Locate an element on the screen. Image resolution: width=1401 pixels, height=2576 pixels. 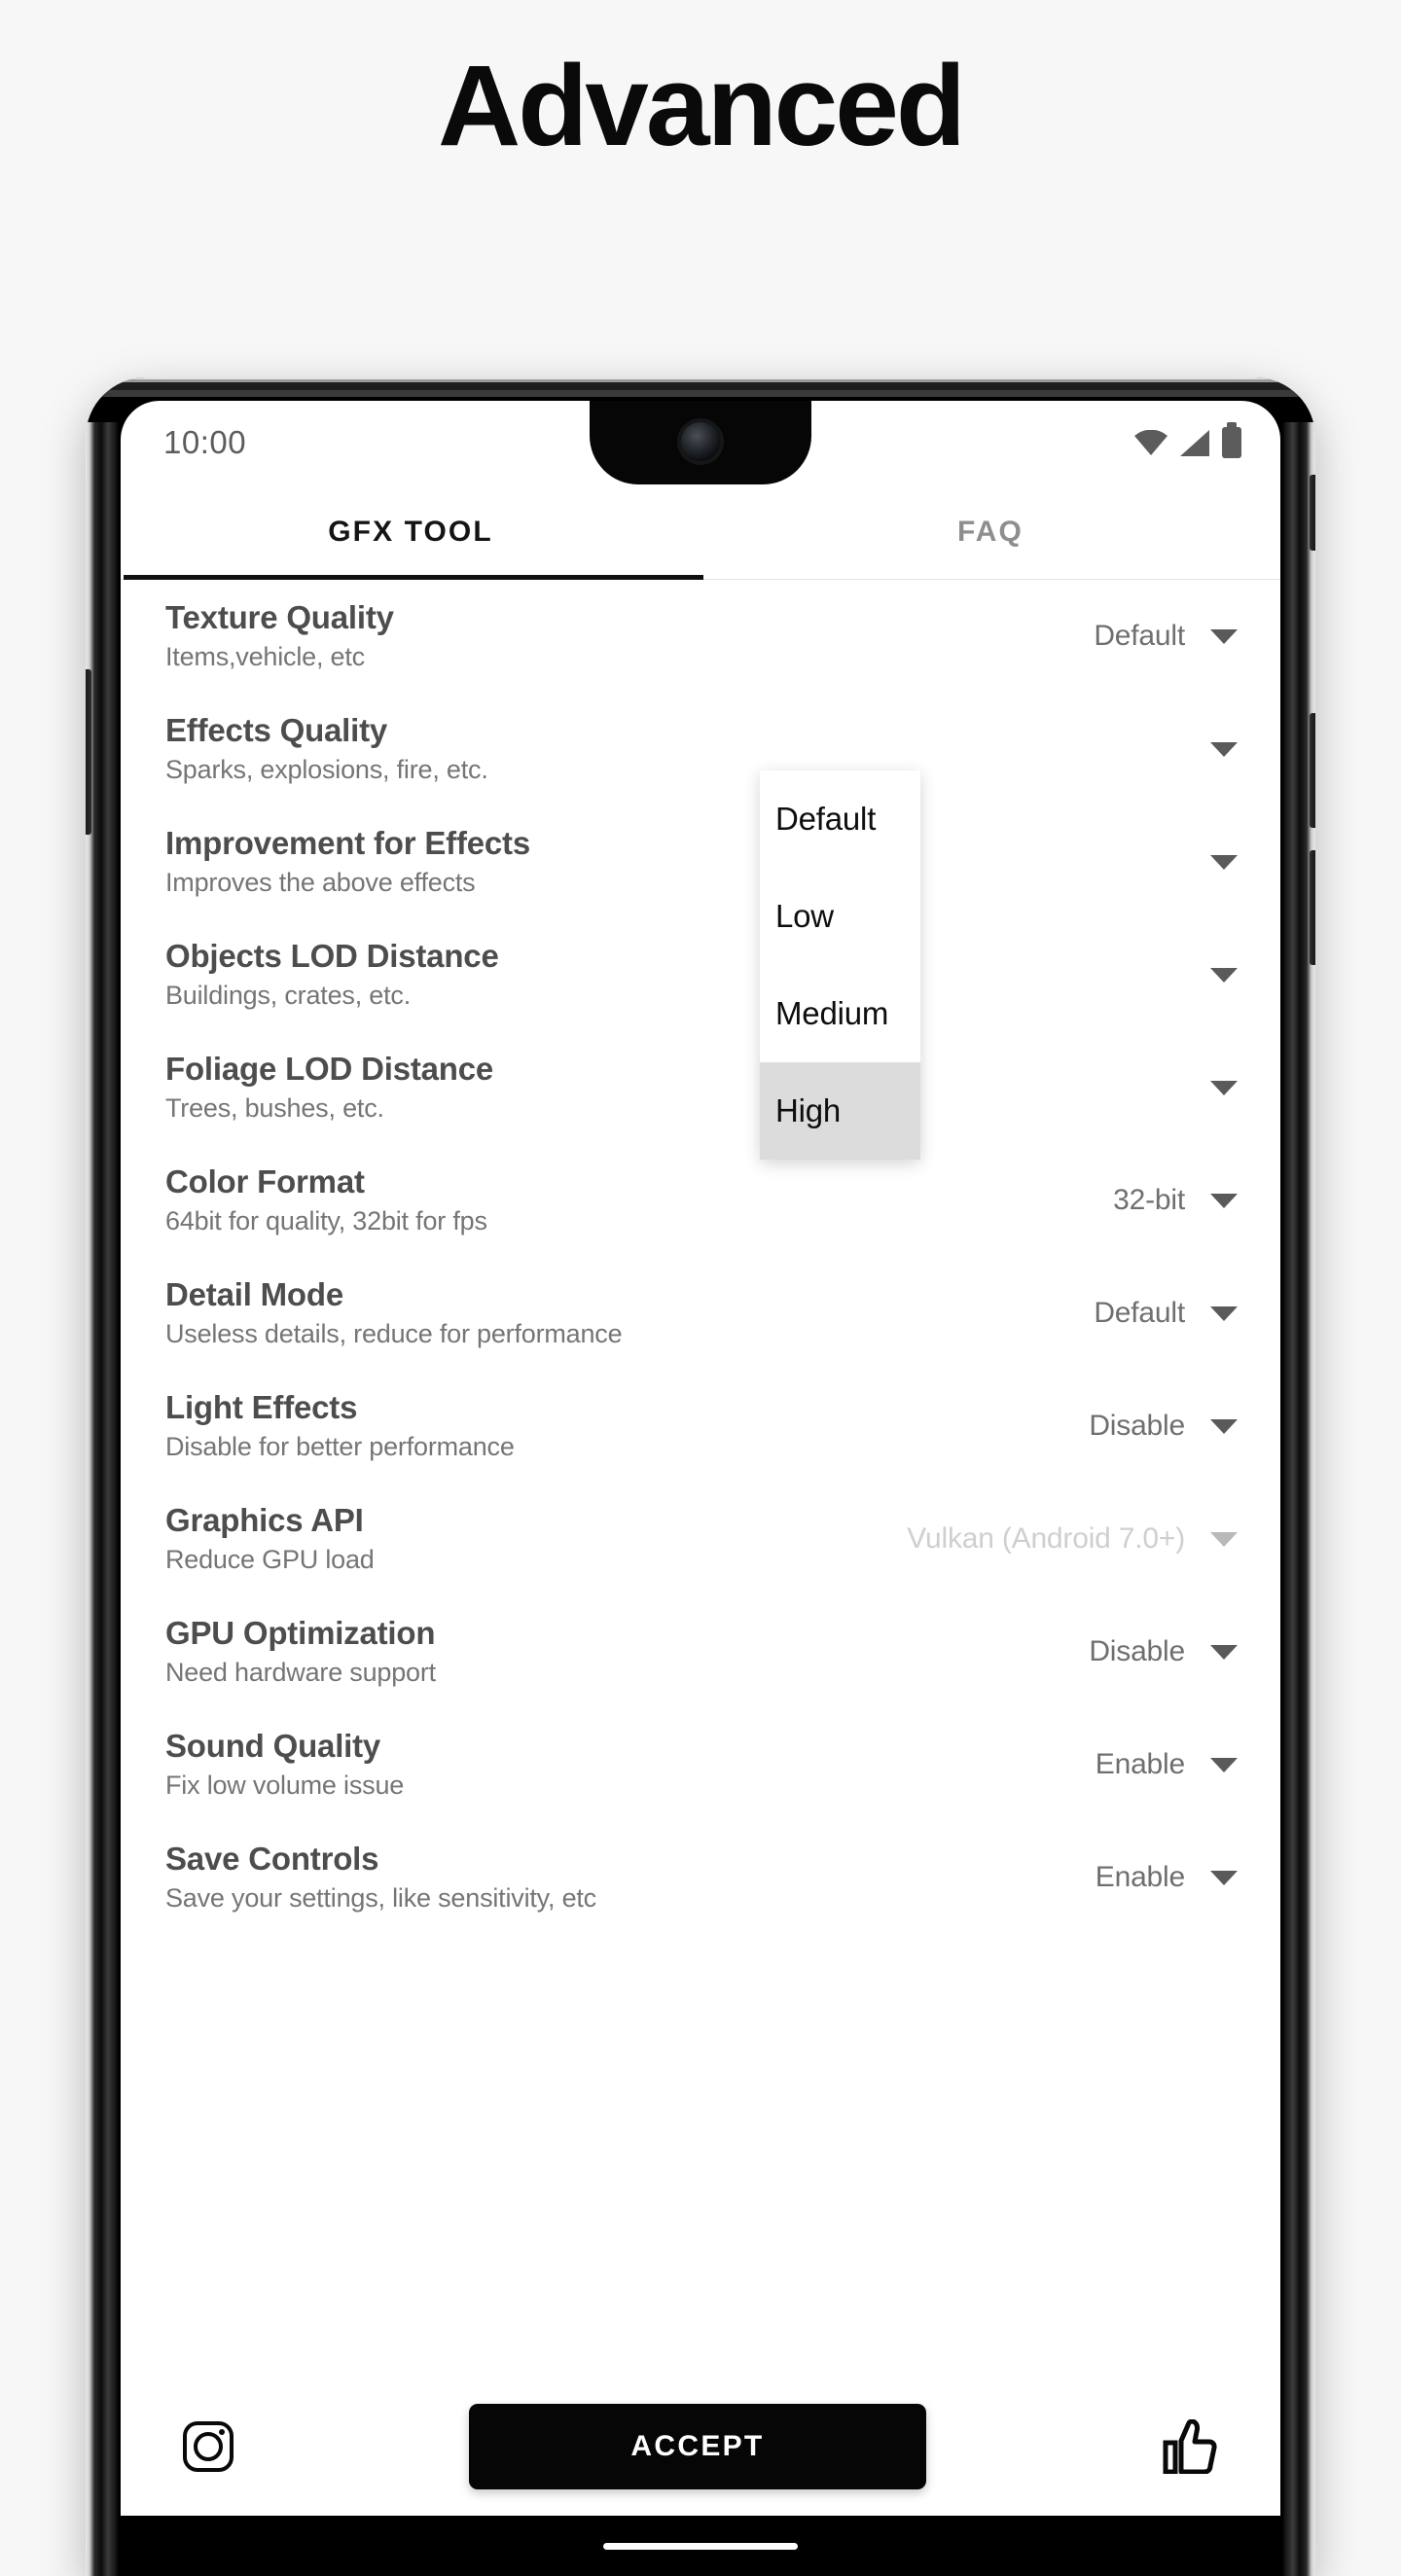
setting-subtitle: 64bit for quality, 32bit for fps is located at coordinates (326, 1220).